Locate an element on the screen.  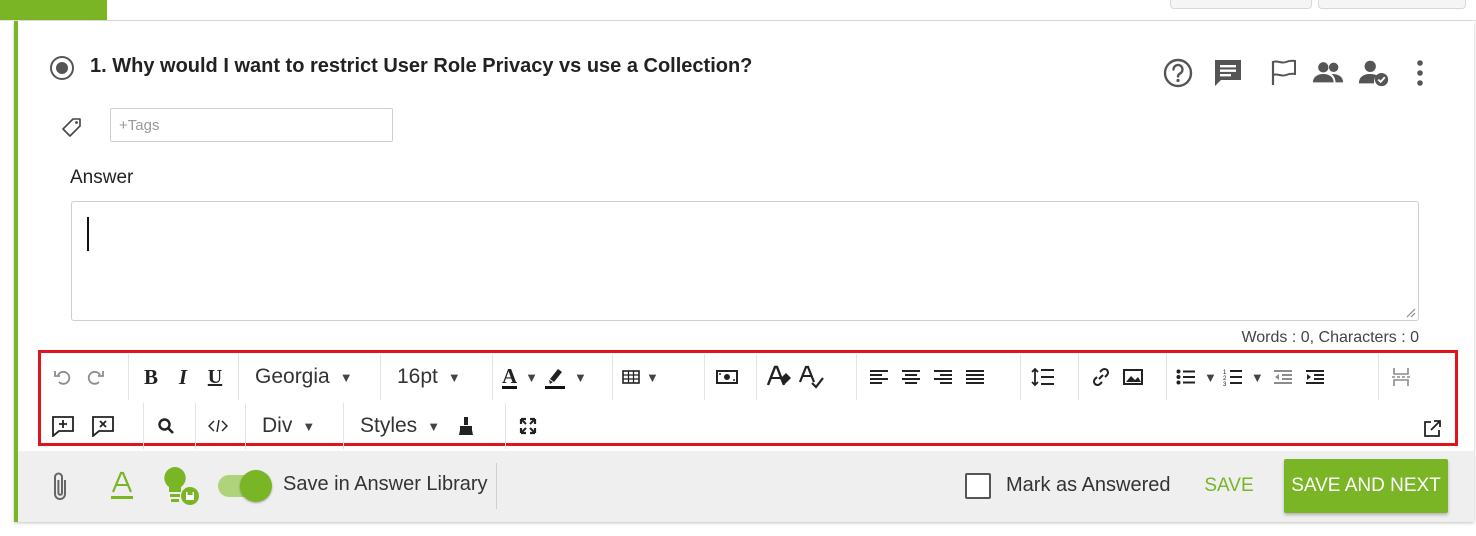
paperclip-icon is located at coordinates (60, 487).